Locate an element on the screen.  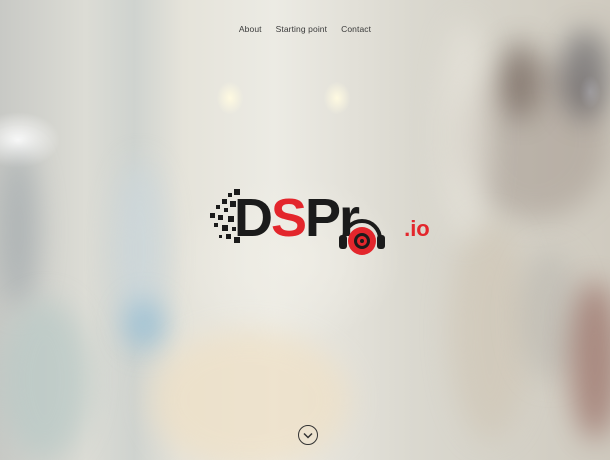
scroll-down-button is located at coordinates (308, 435).